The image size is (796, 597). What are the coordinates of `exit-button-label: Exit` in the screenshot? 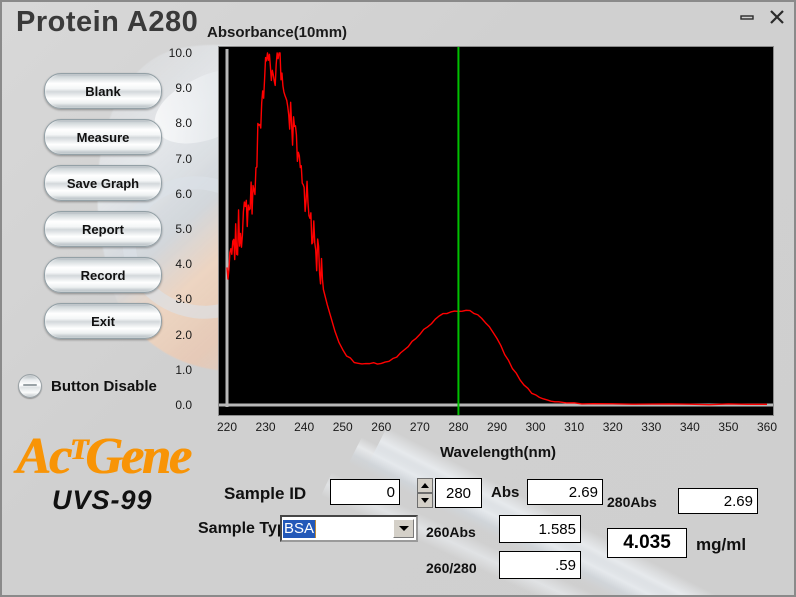 It's located at (103, 321).